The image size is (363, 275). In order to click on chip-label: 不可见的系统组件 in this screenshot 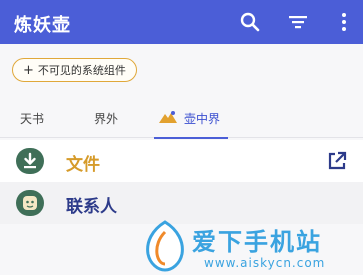, I will do `click(81, 70)`.